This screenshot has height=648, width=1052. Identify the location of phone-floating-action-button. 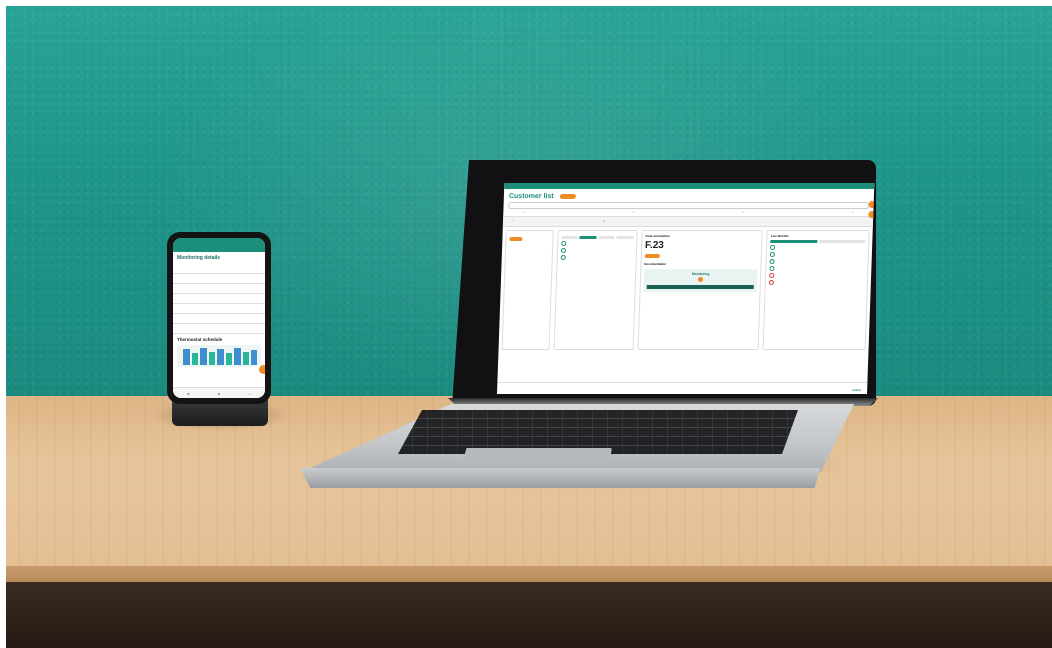
(262, 369).